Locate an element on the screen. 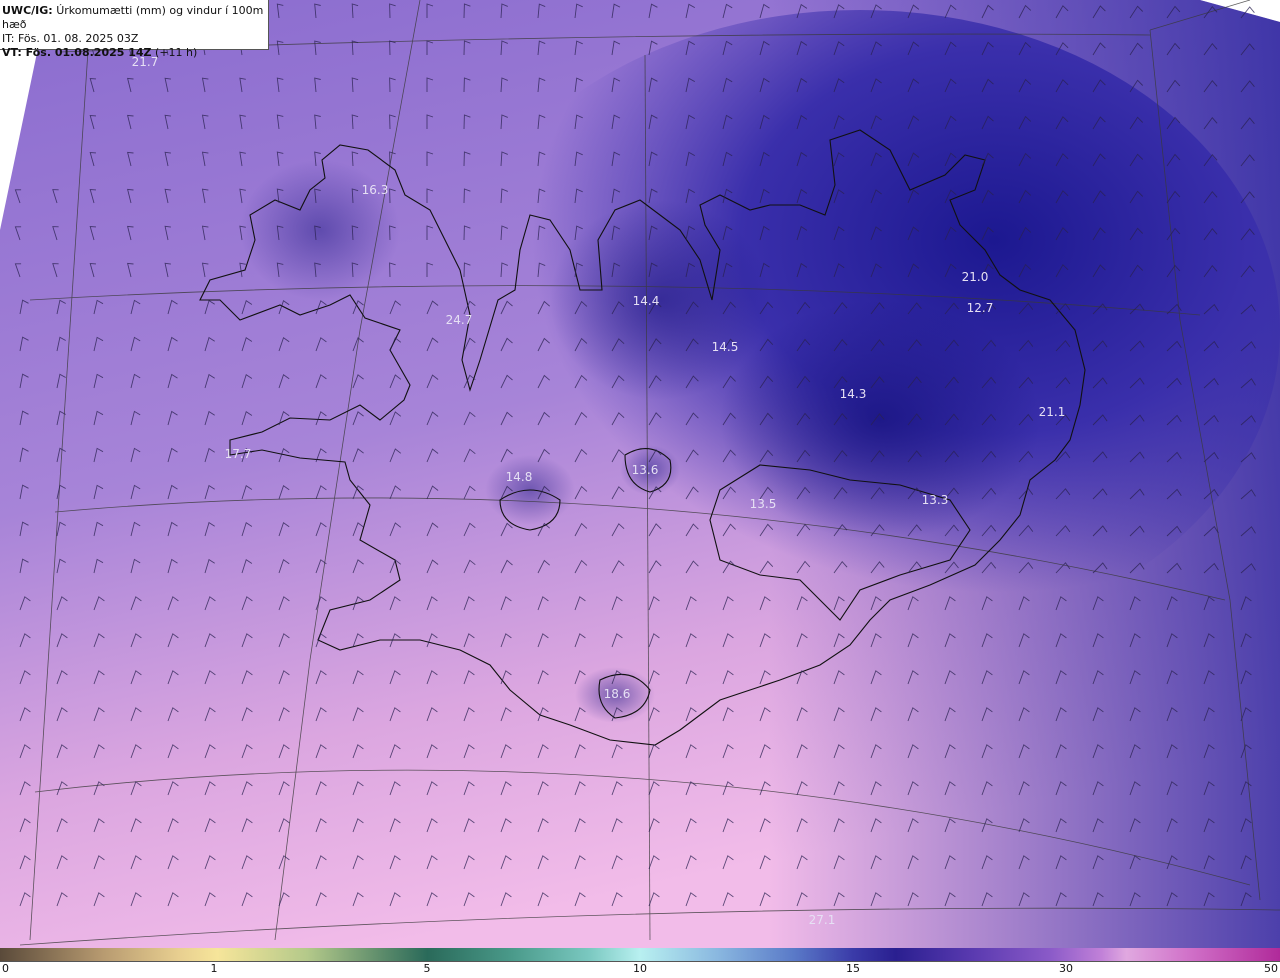 The height and width of the screenshot is (978, 1280). init-time: IT: Fös. 01. 08. 2025 03Z is located at coordinates (70, 38).